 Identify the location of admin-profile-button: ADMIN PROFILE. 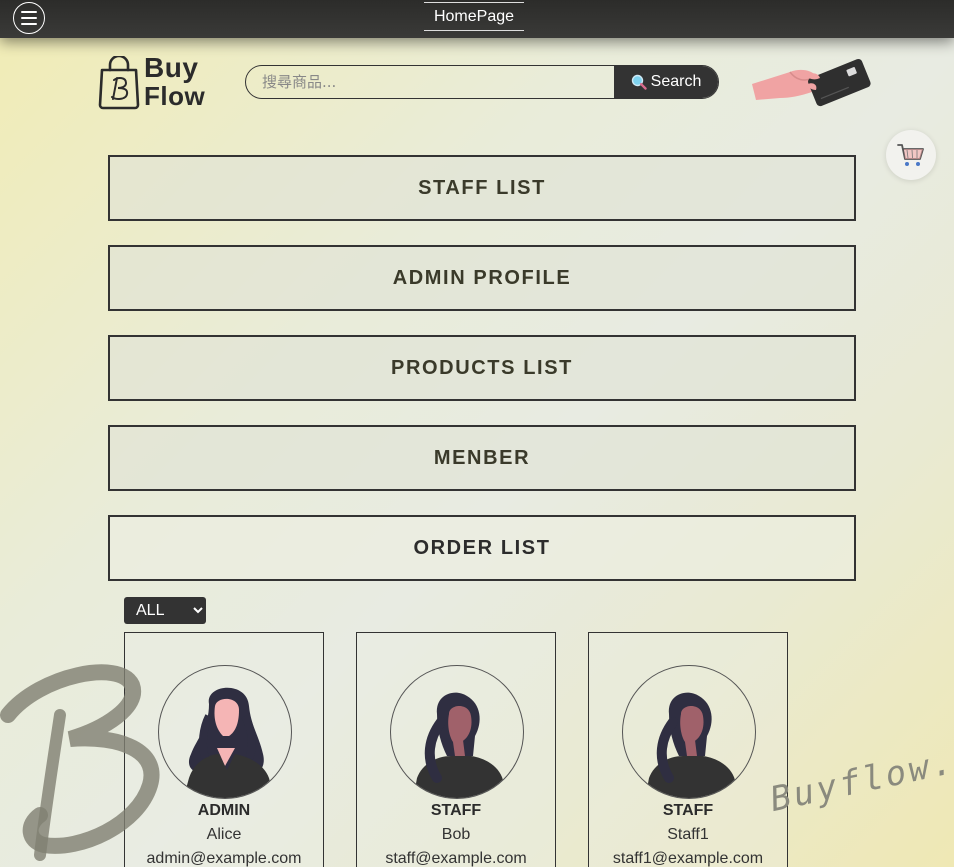
(482, 278).